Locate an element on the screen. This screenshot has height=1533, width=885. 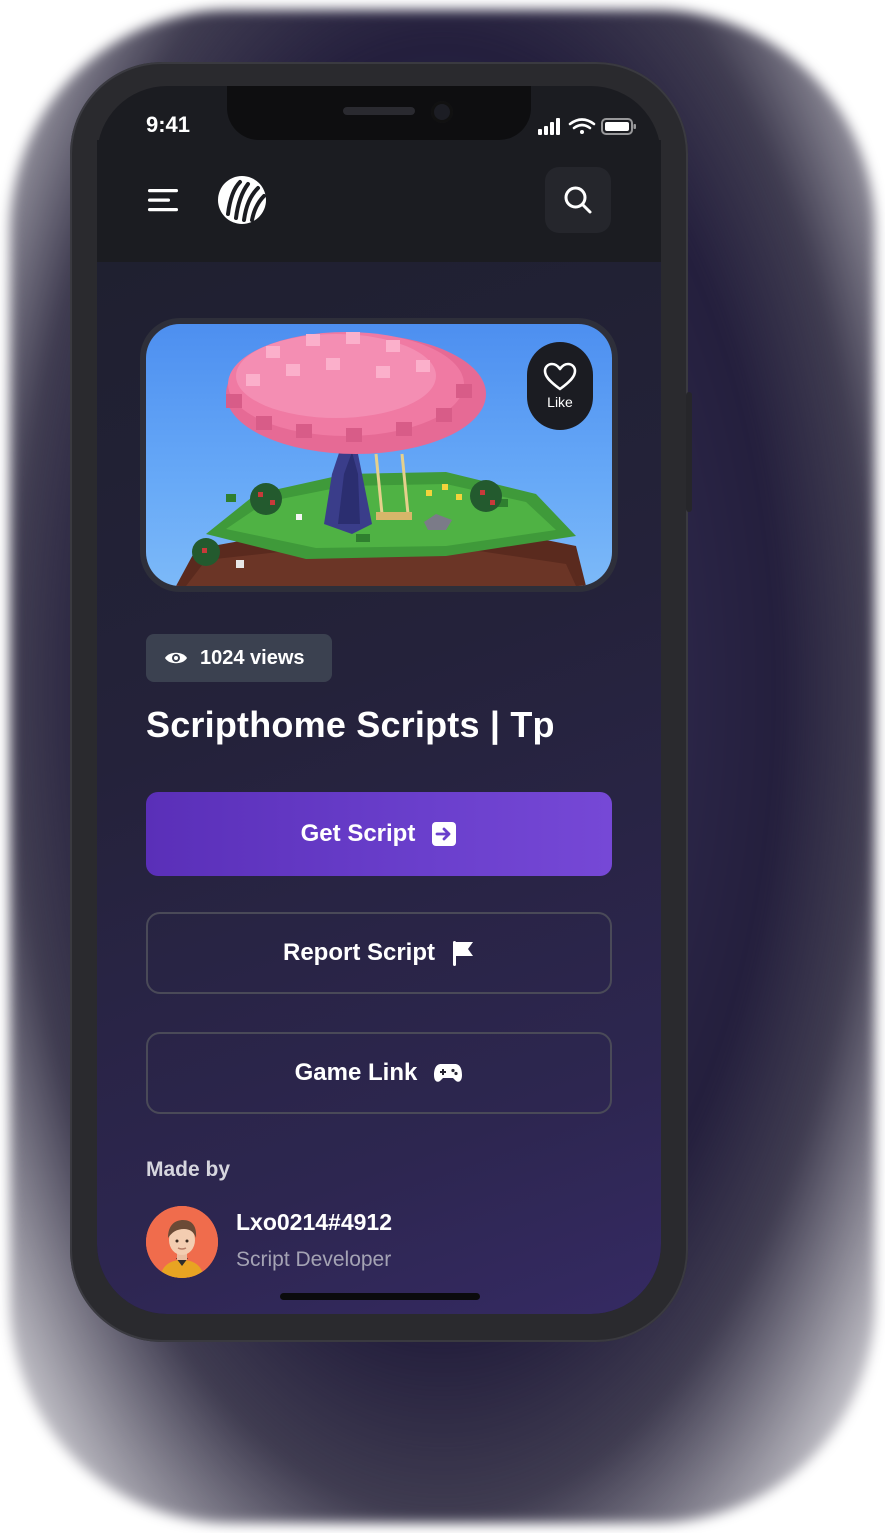
game-link-button: Game Link is located at coordinates (379, 1073).